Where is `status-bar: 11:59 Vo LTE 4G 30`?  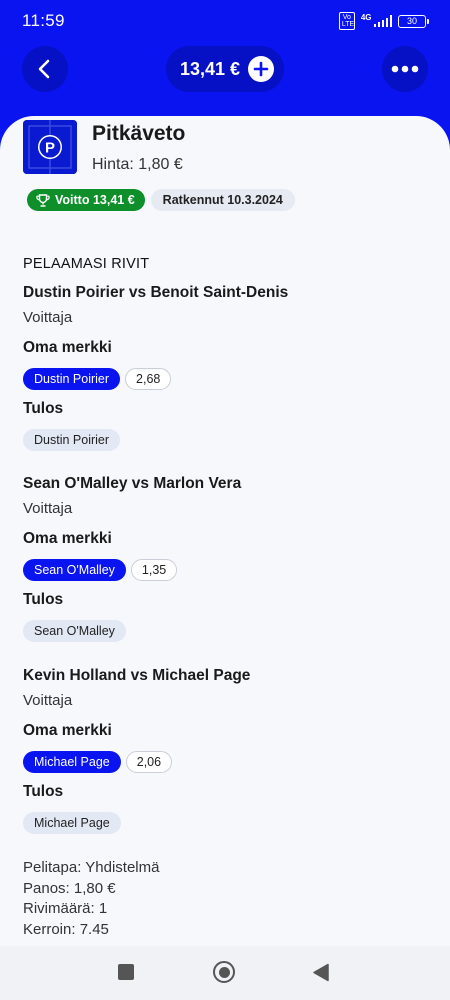
status-bar: 11:59 Vo LTE 4G 30 is located at coordinates (225, 21).